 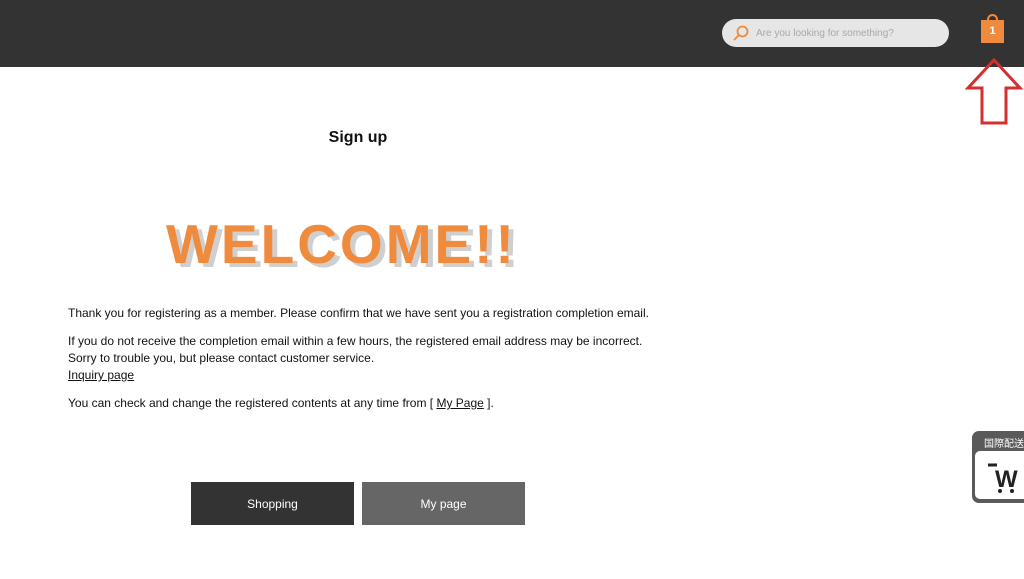 I want to click on cart-button: 1, so click(x=992, y=28).